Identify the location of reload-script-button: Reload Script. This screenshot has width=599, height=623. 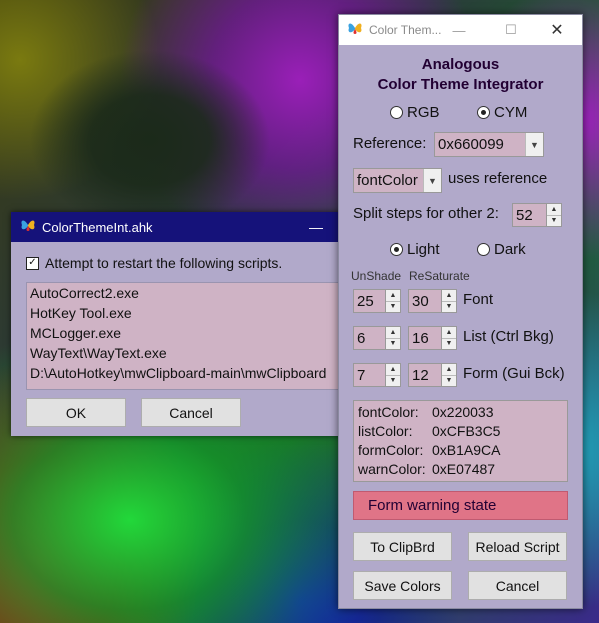
(517, 546).